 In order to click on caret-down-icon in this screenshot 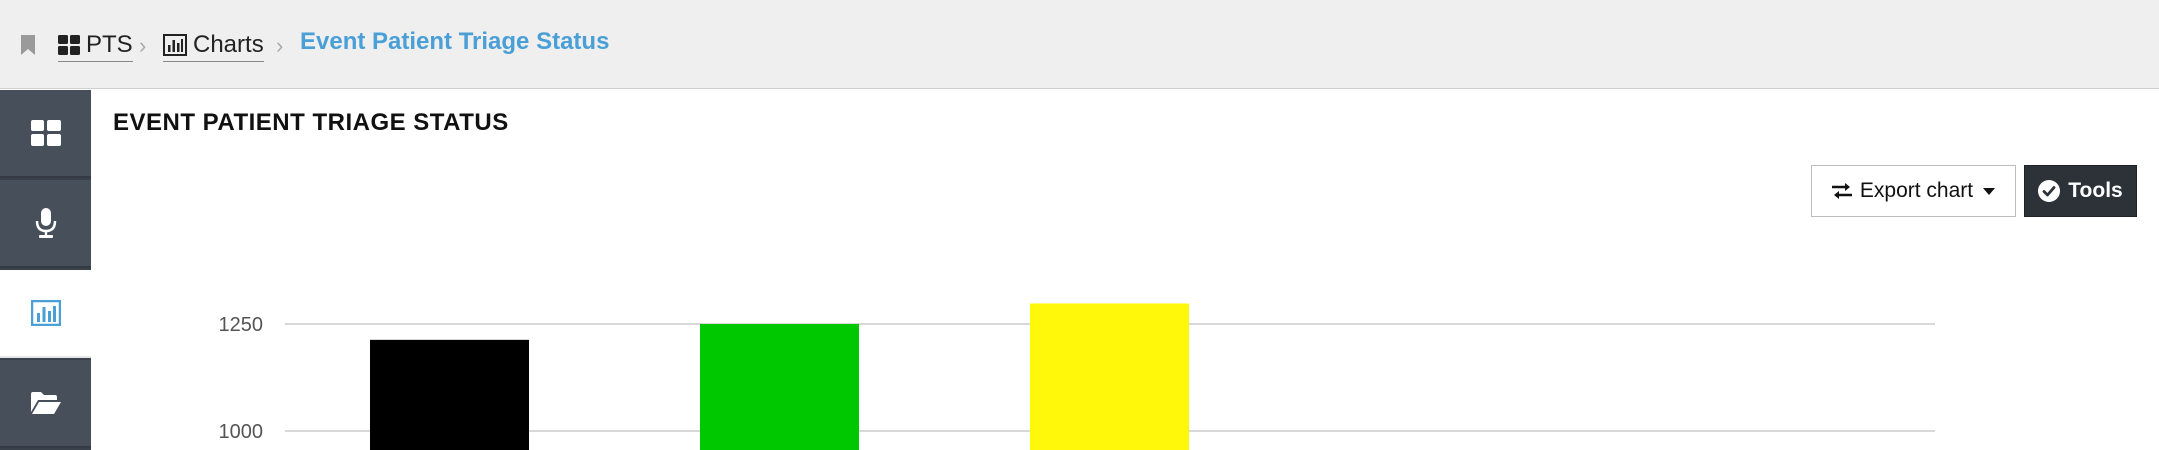, I will do `click(1989, 191)`.